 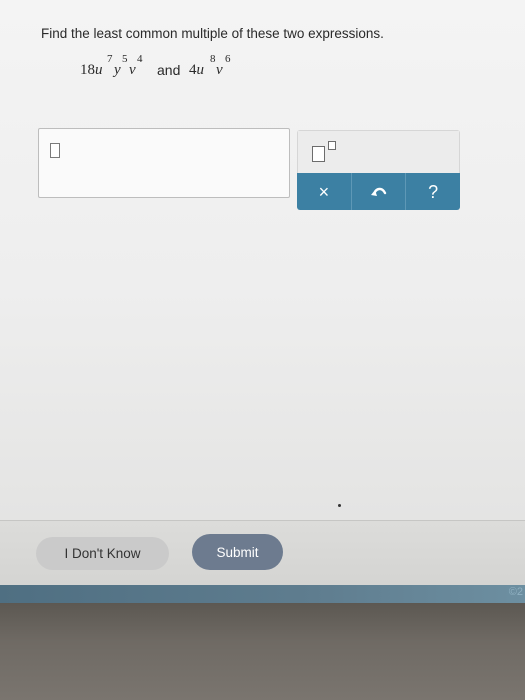 I want to click on expression-2: 4u, so click(x=196, y=70).